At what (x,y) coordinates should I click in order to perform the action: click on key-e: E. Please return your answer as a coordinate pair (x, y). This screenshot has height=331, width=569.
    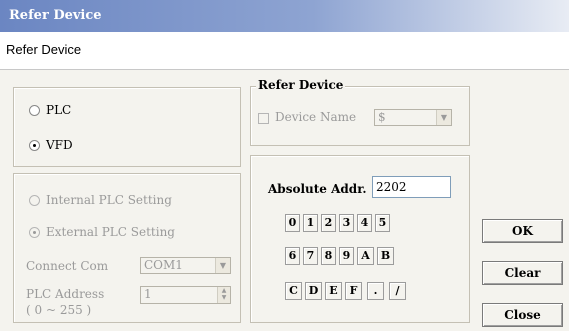
    Looking at the image, I should click on (333, 291).